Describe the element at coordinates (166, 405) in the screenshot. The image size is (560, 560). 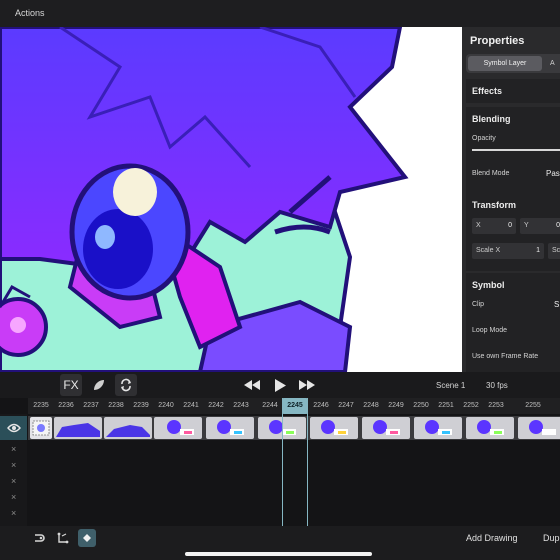
I see `frame-number: 2240` at that location.